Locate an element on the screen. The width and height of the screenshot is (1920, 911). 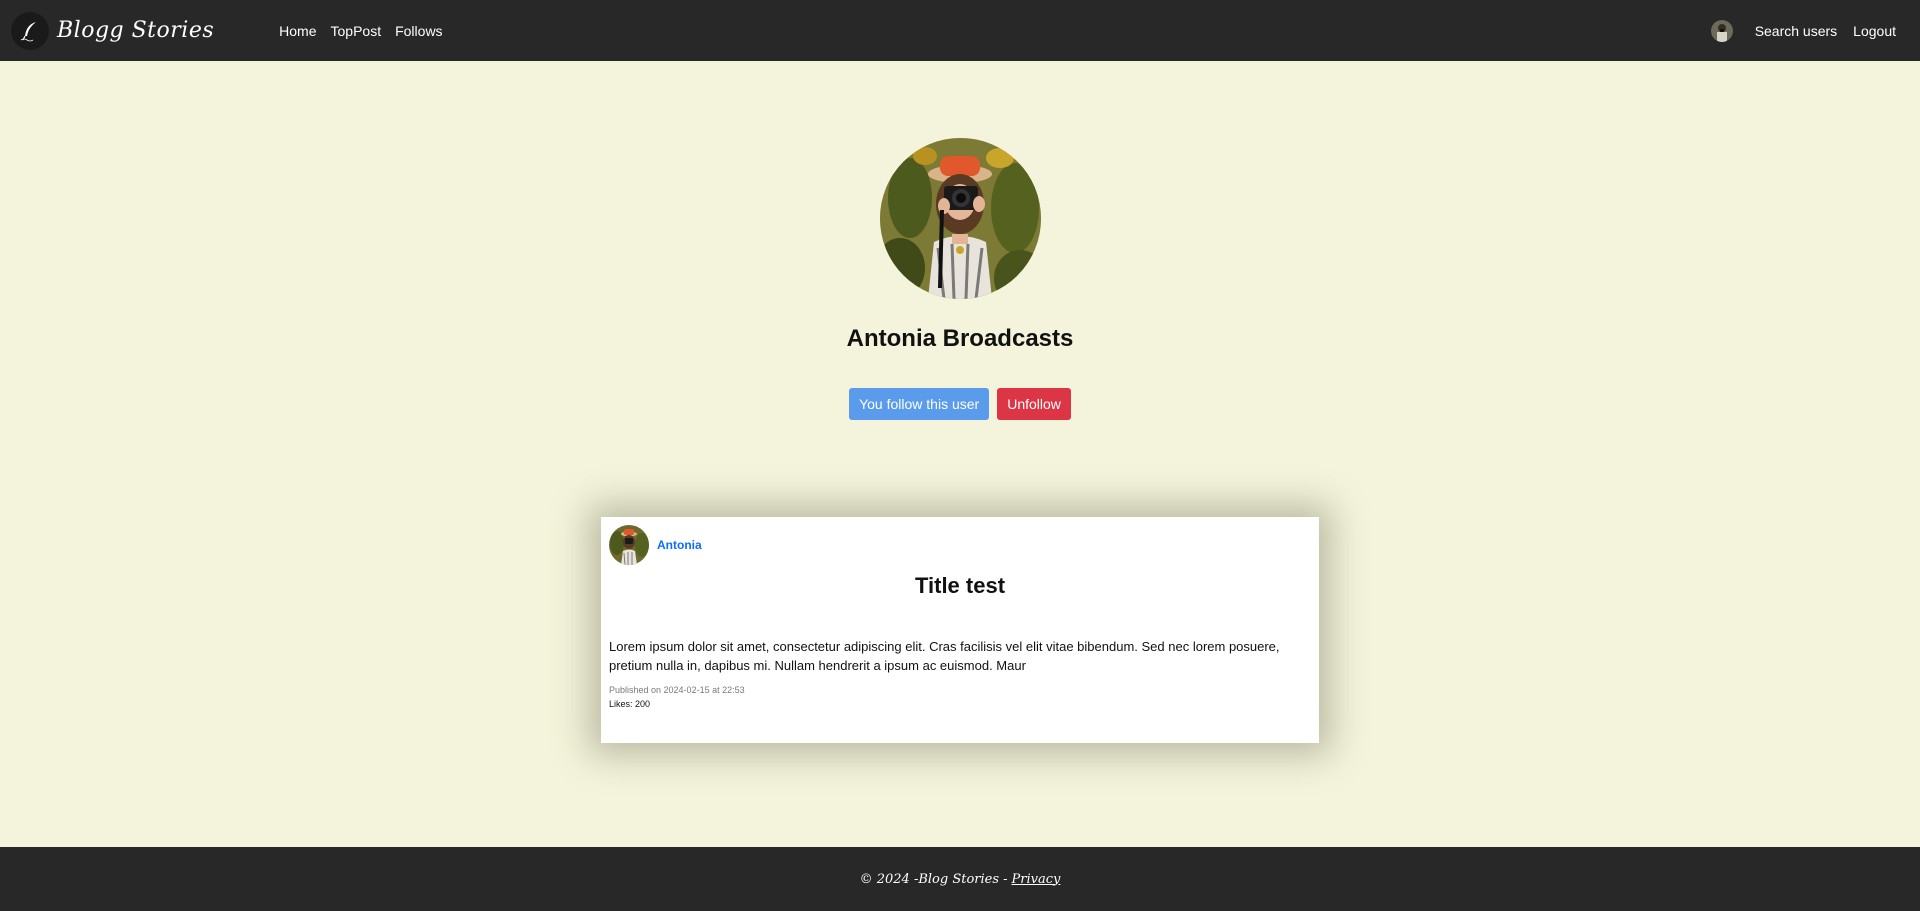
feather-quill-logo-icon is located at coordinates (30, 30).